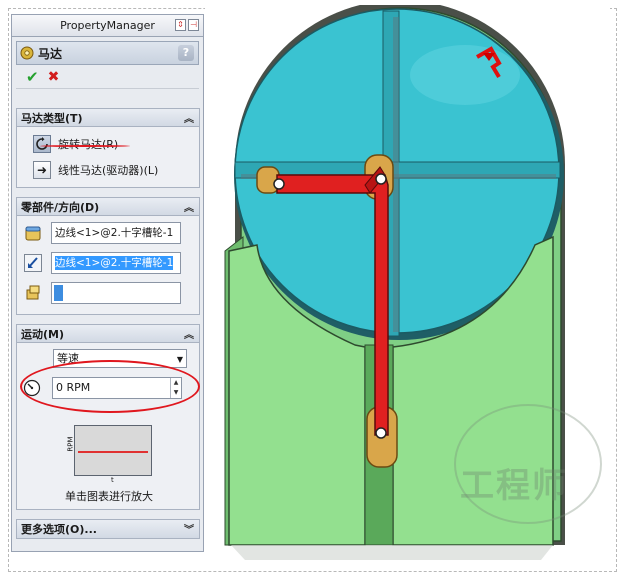  I want to click on component-icon, so click(33, 293).